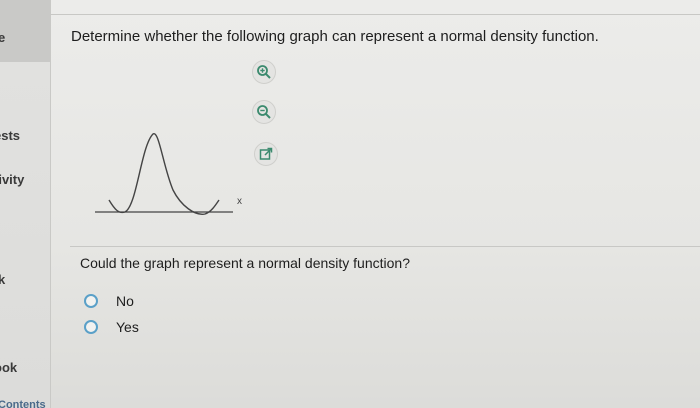 The width and height of the screenshot is (700, 408). What do you see at coordinates (109, 301) in the screenshot?
I see `option-no: No` at bounding box center [109, 301].